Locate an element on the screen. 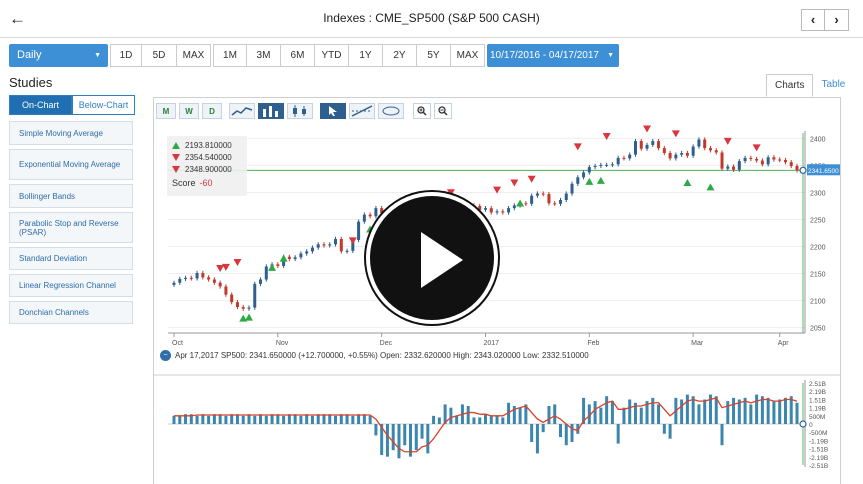  volume-y-tick-label: 1.51B is located at coordinates (817, 400).